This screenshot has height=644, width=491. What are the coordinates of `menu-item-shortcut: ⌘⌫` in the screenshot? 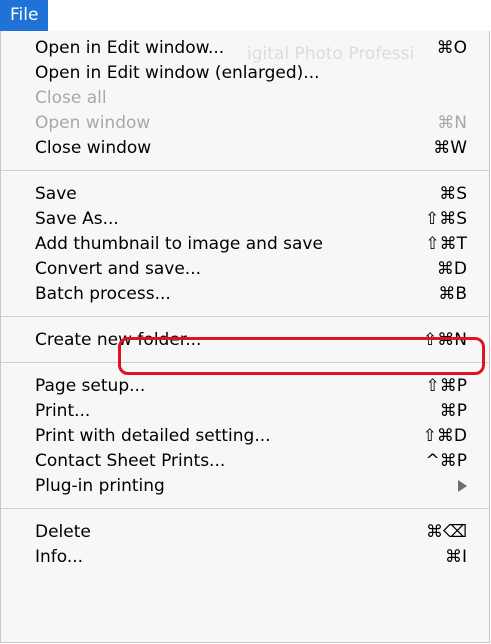 It's located at (446, 532).